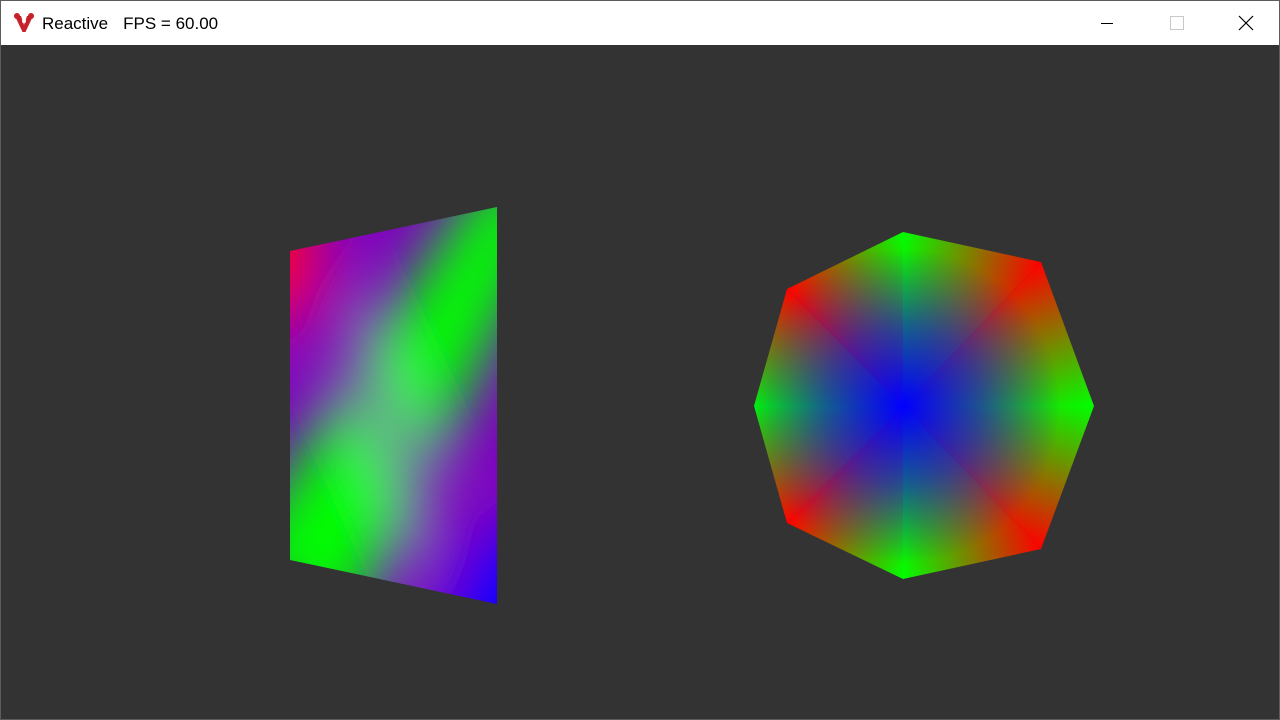  I want to click on title-bar: Reactive FPS = 60.00, so click(640, 23).